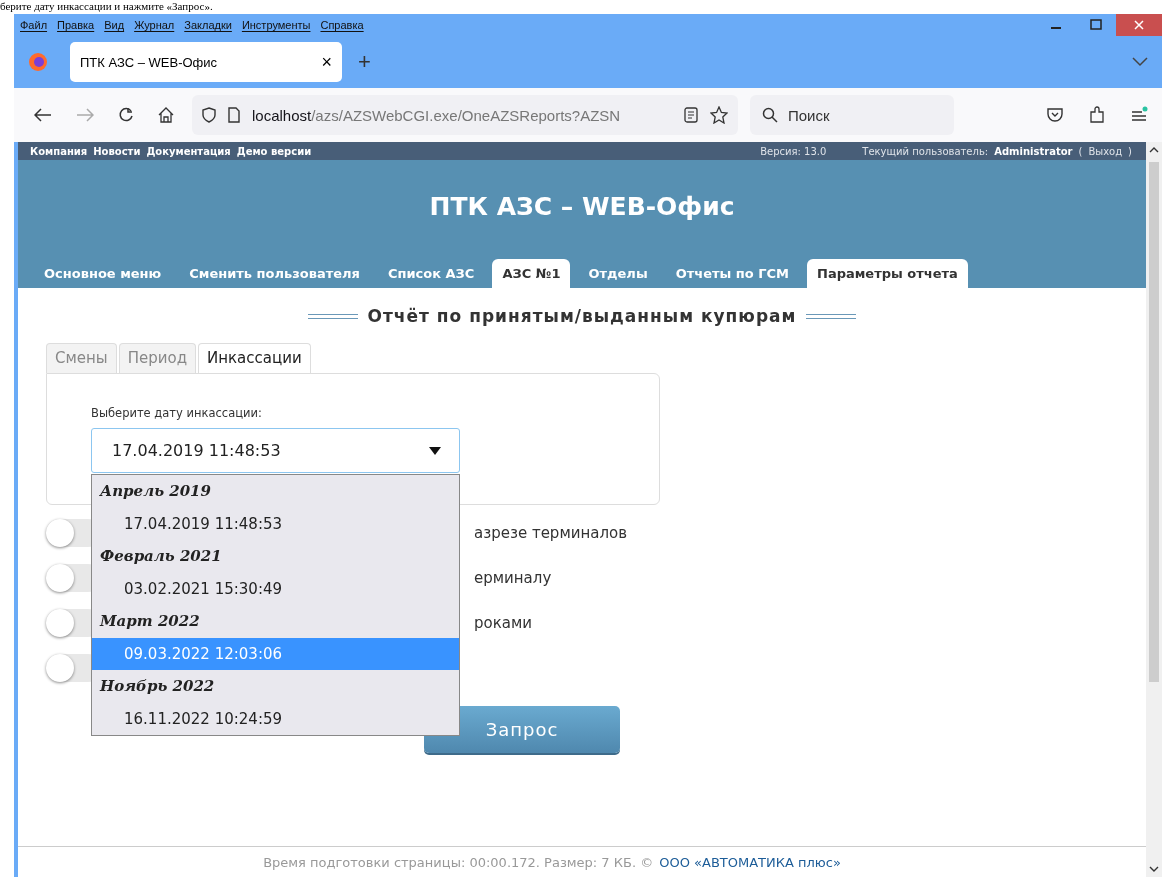 The height and width of the screenshot is (877, 1162). I want to click on dropdown-option: 03.02.2021 15:30:49, so click(275, 589).